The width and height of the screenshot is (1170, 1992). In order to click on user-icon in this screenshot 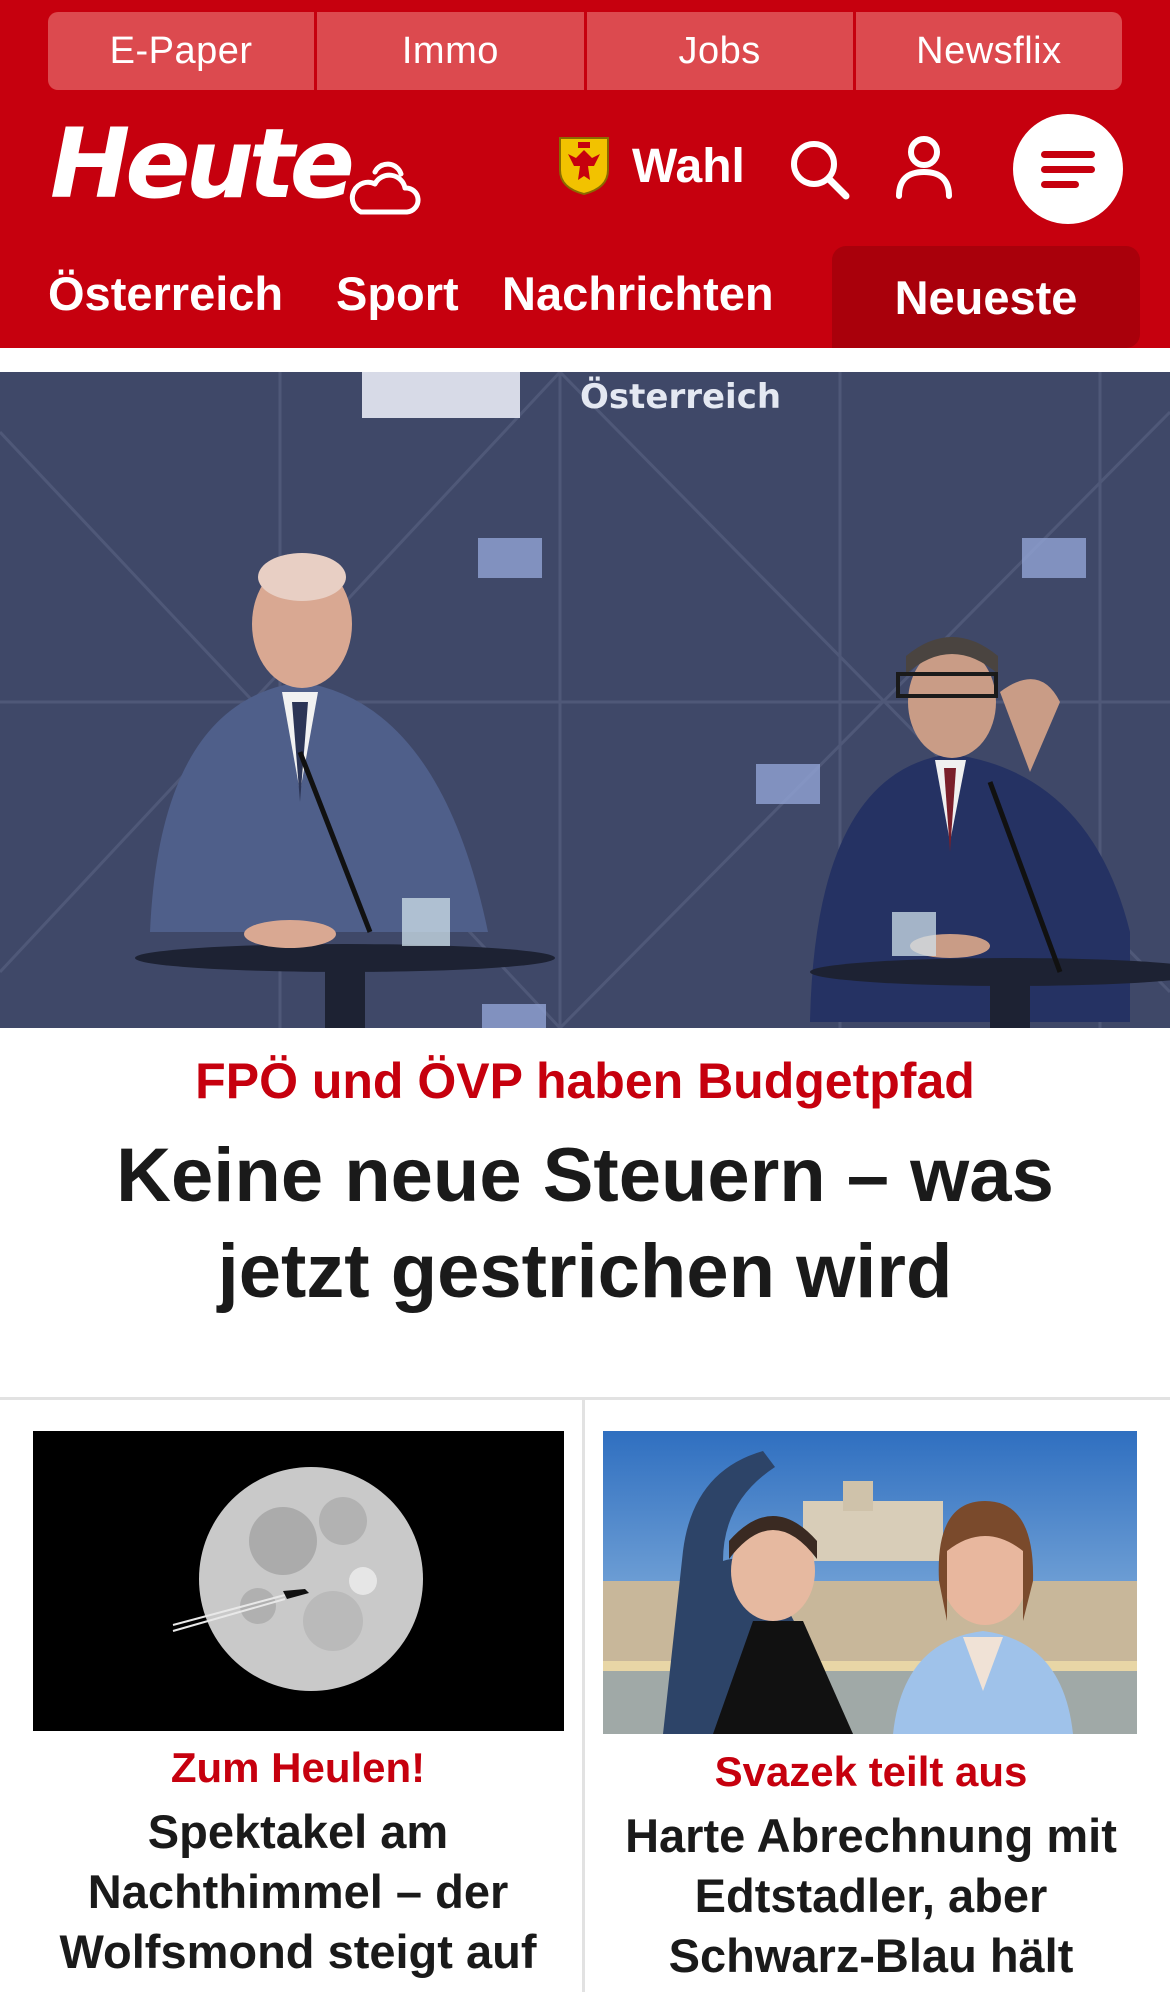, I will do `click(924, 167)`.